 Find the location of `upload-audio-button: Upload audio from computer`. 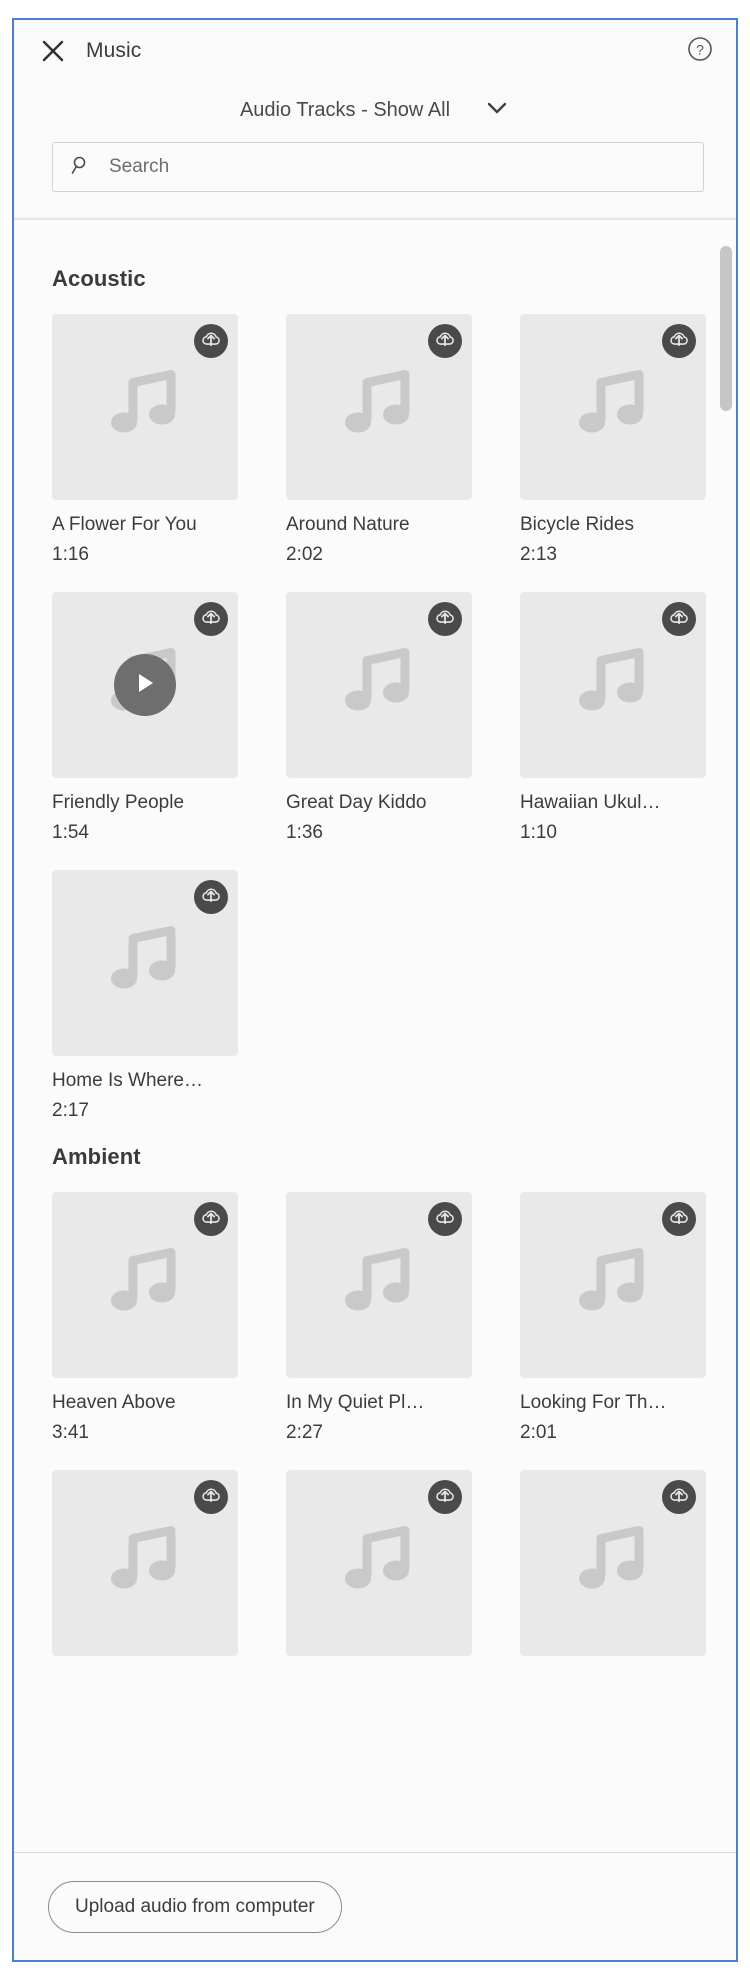

upload-audio-button: Upload audio from computer is located at coordinates (195, 1906).